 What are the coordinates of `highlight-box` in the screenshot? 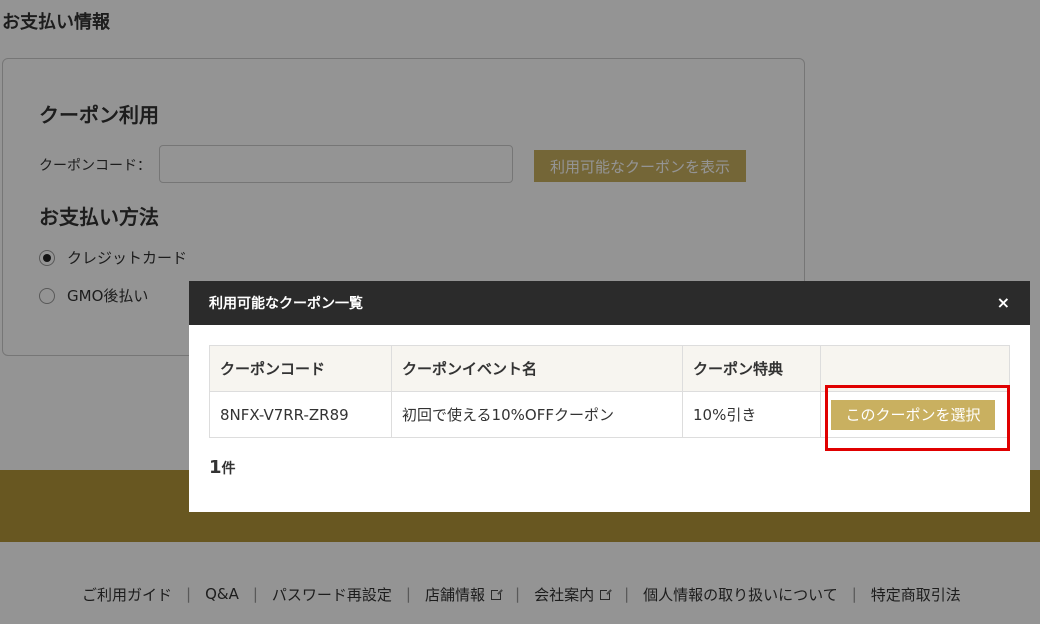 It's located at (917, 418).